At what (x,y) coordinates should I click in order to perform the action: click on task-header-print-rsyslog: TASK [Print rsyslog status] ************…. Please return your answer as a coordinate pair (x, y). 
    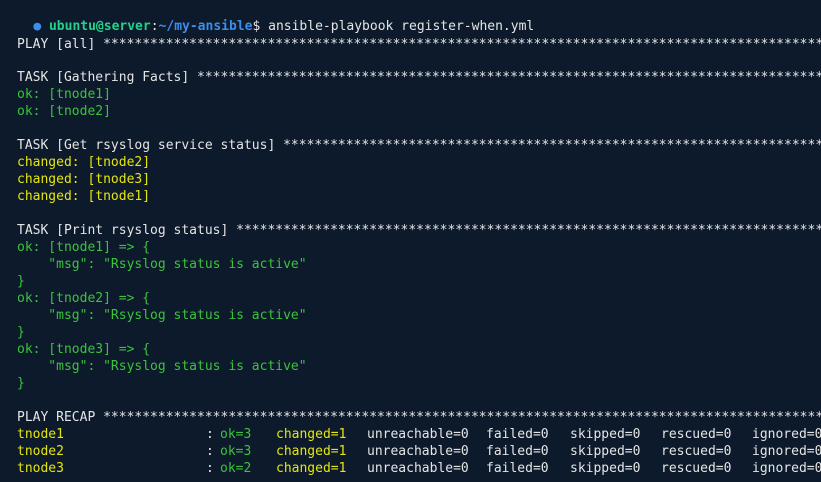
    Looking at the image, I should click on (419, 230).